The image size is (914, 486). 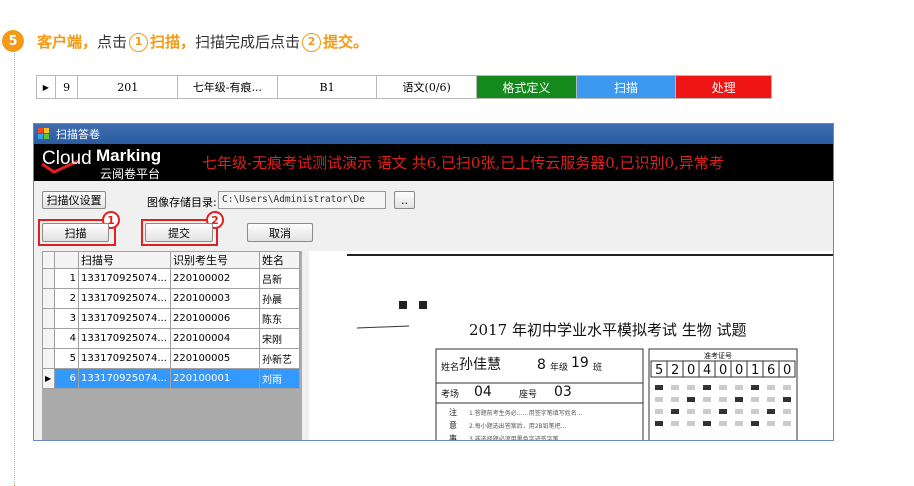 I want to click on exam-title: 2017 年初中学业水平模拟考试 生物 试题, so click(x=607, y=330).